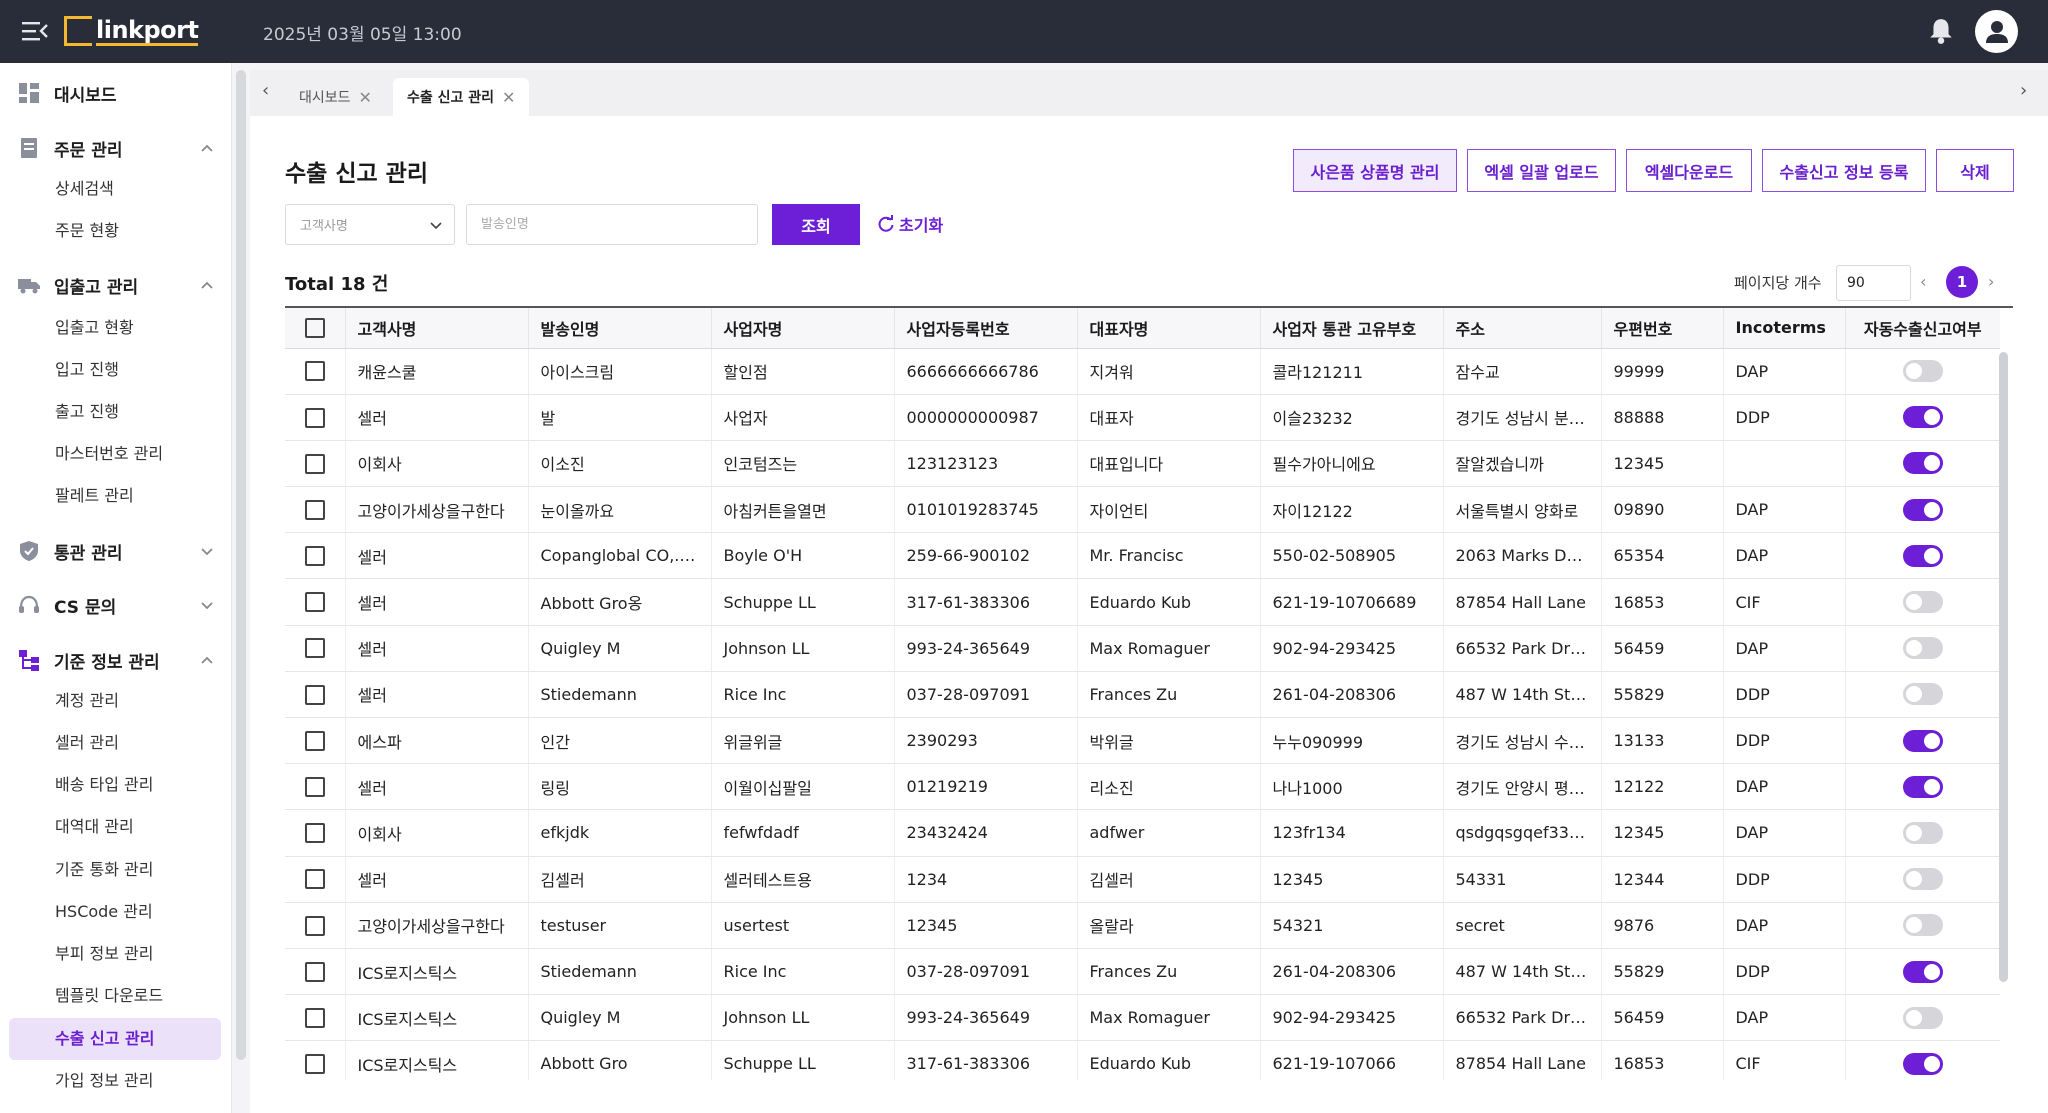 This screenshot has height=1113, width=2048. I want to click on delete-button: 삭제, so click(1975, 170).